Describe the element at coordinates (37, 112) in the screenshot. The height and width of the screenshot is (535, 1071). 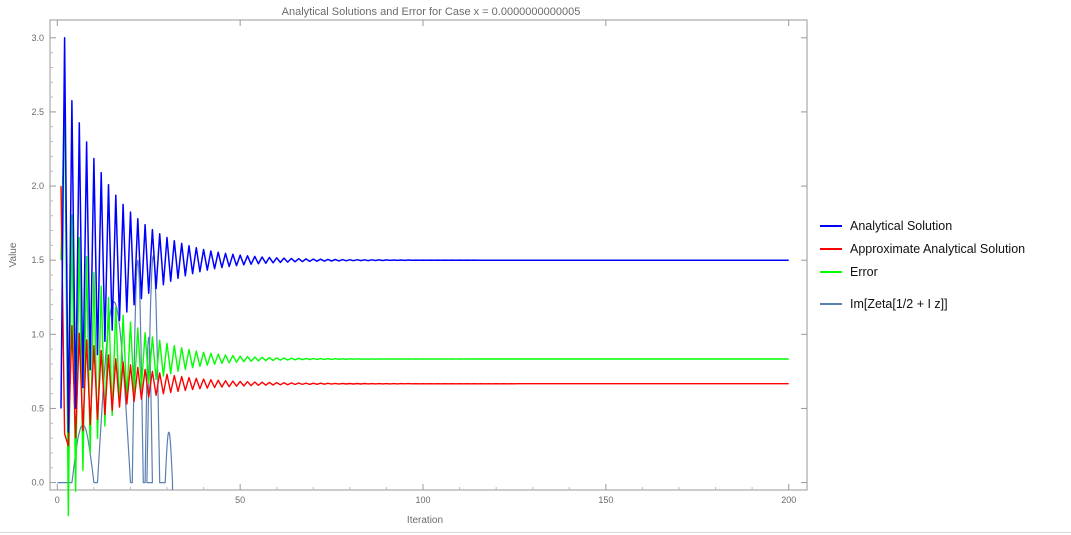
I see `y-tick-label: 2.5` at that location.